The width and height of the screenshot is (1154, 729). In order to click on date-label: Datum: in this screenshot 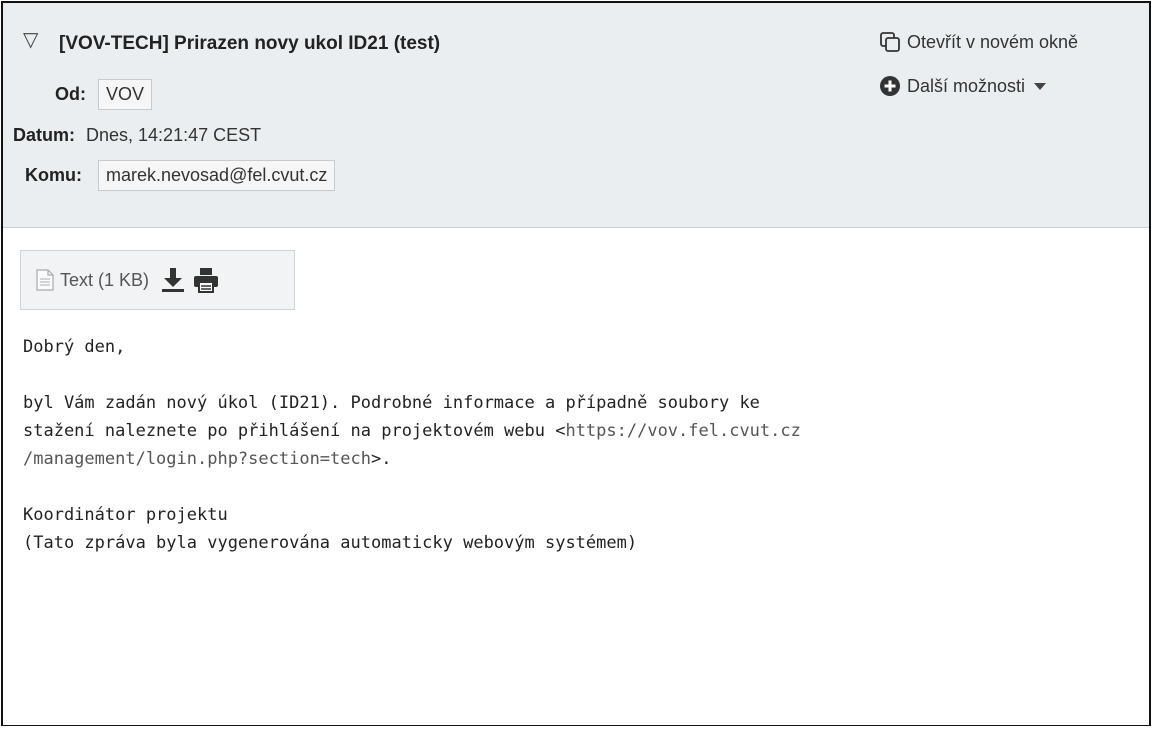, I will do `click(44, 135)`.